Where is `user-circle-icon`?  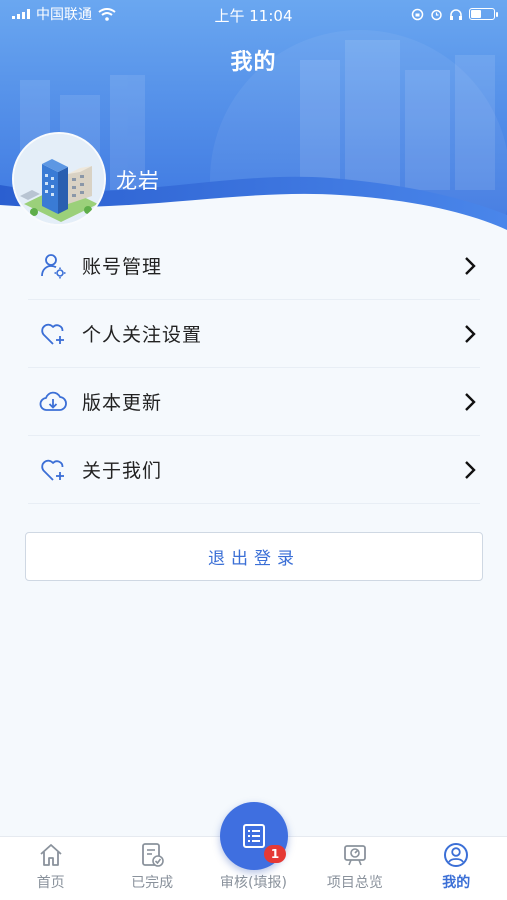
user-circle-icon is located at coordinates (456, 855).